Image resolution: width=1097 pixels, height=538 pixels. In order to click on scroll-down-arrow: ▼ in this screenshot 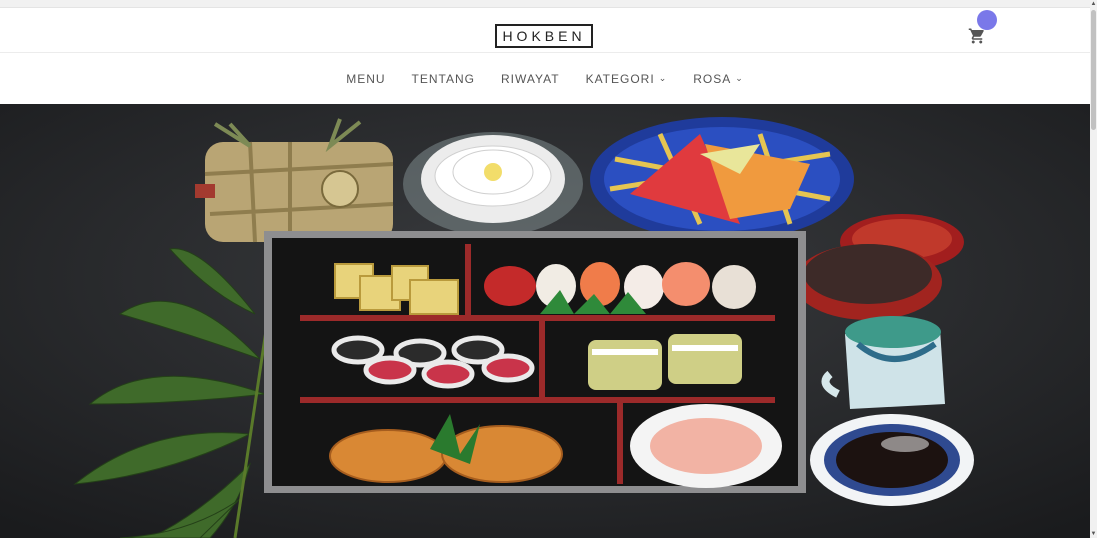, I will do `click(1093, 534)`.